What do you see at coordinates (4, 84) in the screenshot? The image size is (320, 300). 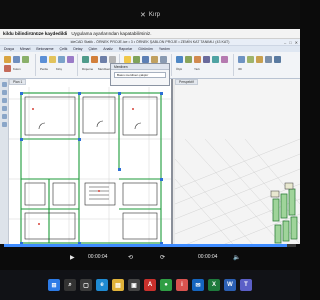 I see `select-icon` at bounding box center [4, 84].